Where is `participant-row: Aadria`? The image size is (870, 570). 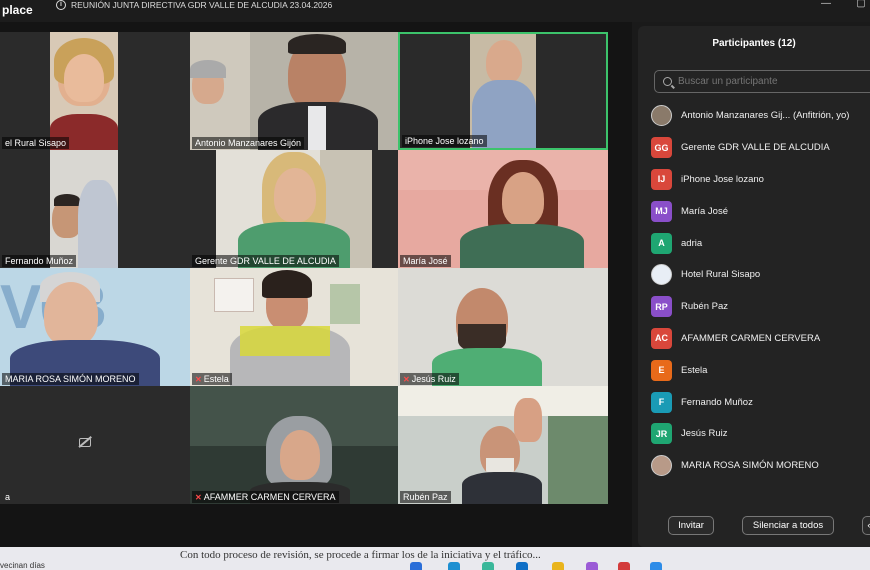
participant-row: Aadria is located at coordinates (760, 243).